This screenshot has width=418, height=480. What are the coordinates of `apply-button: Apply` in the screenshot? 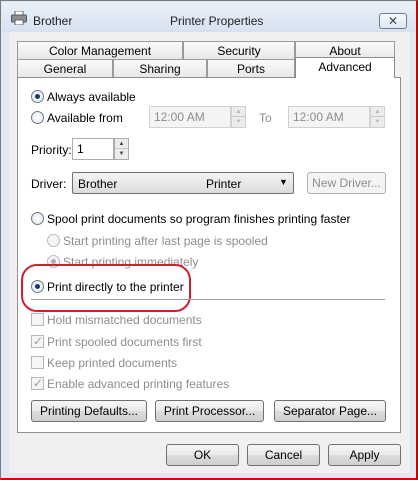 It's located at (364, 455).